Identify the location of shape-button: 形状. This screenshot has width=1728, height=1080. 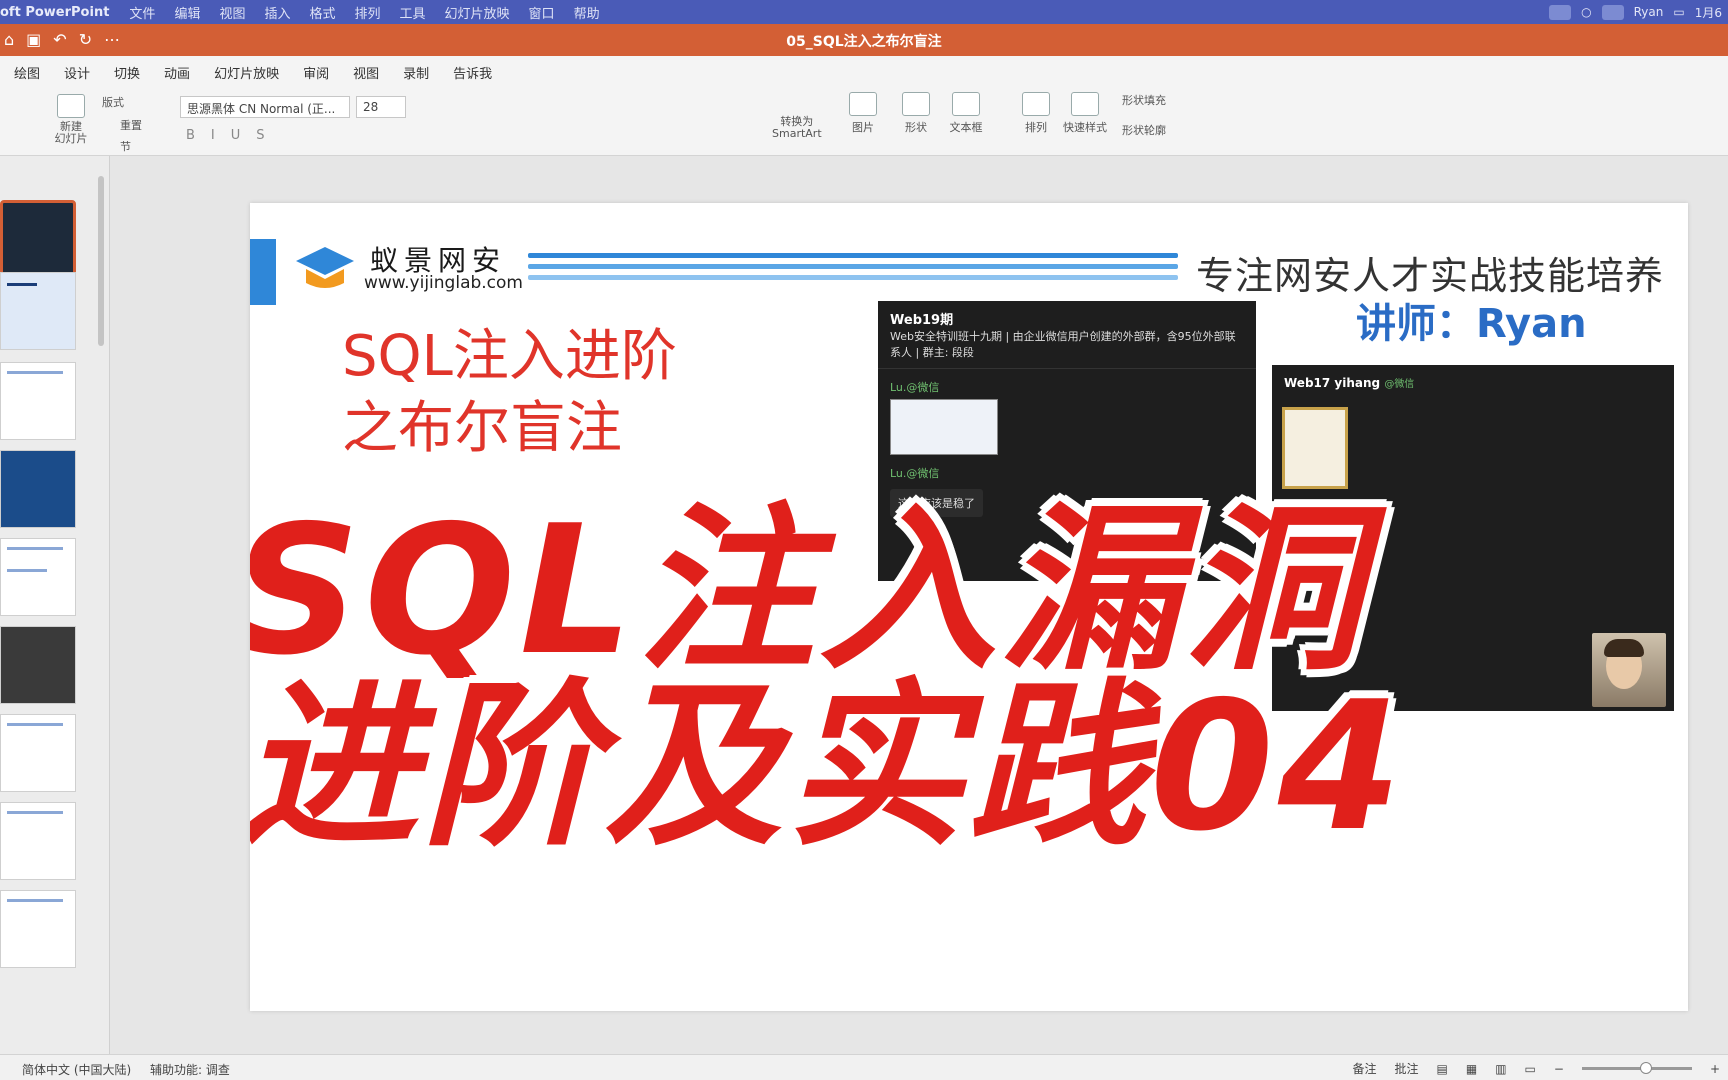
(916, 113).